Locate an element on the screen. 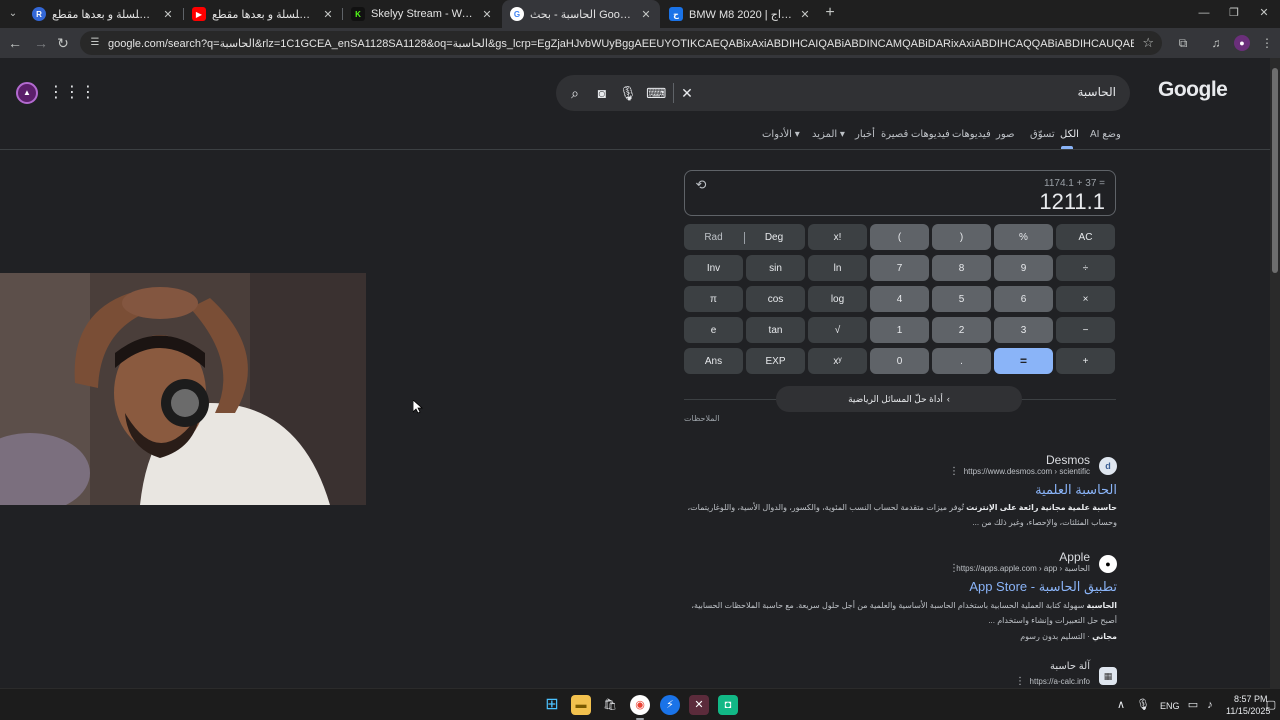 This screenshot has width=1280, height=720. store-icon: 🛍 is located at coordinates (610, 705).